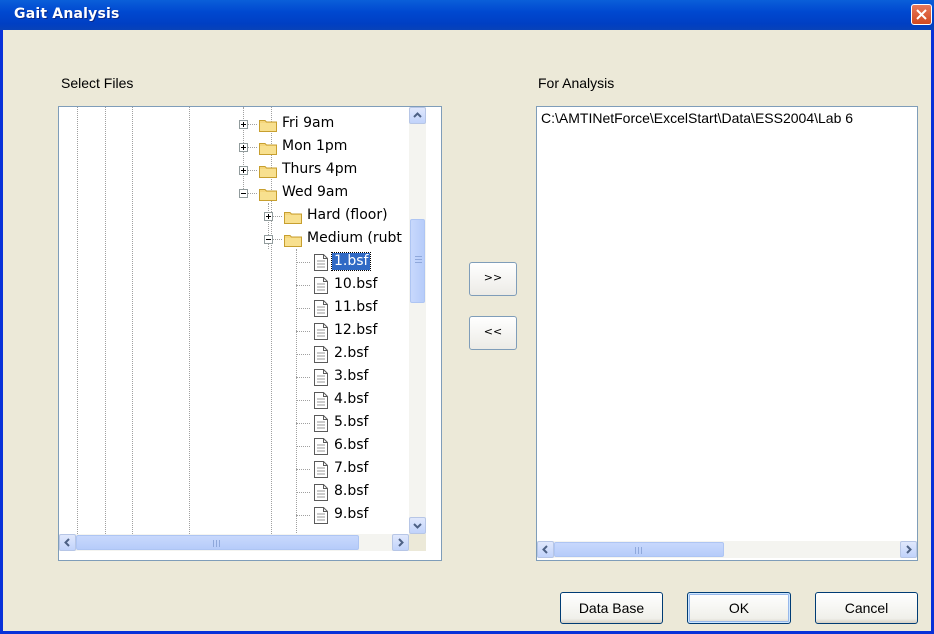 The image size is (934, 634). Describe the element at coordinates (467, 15) in the screenshot. I see `title-bar: Gait Analysis` at that location.